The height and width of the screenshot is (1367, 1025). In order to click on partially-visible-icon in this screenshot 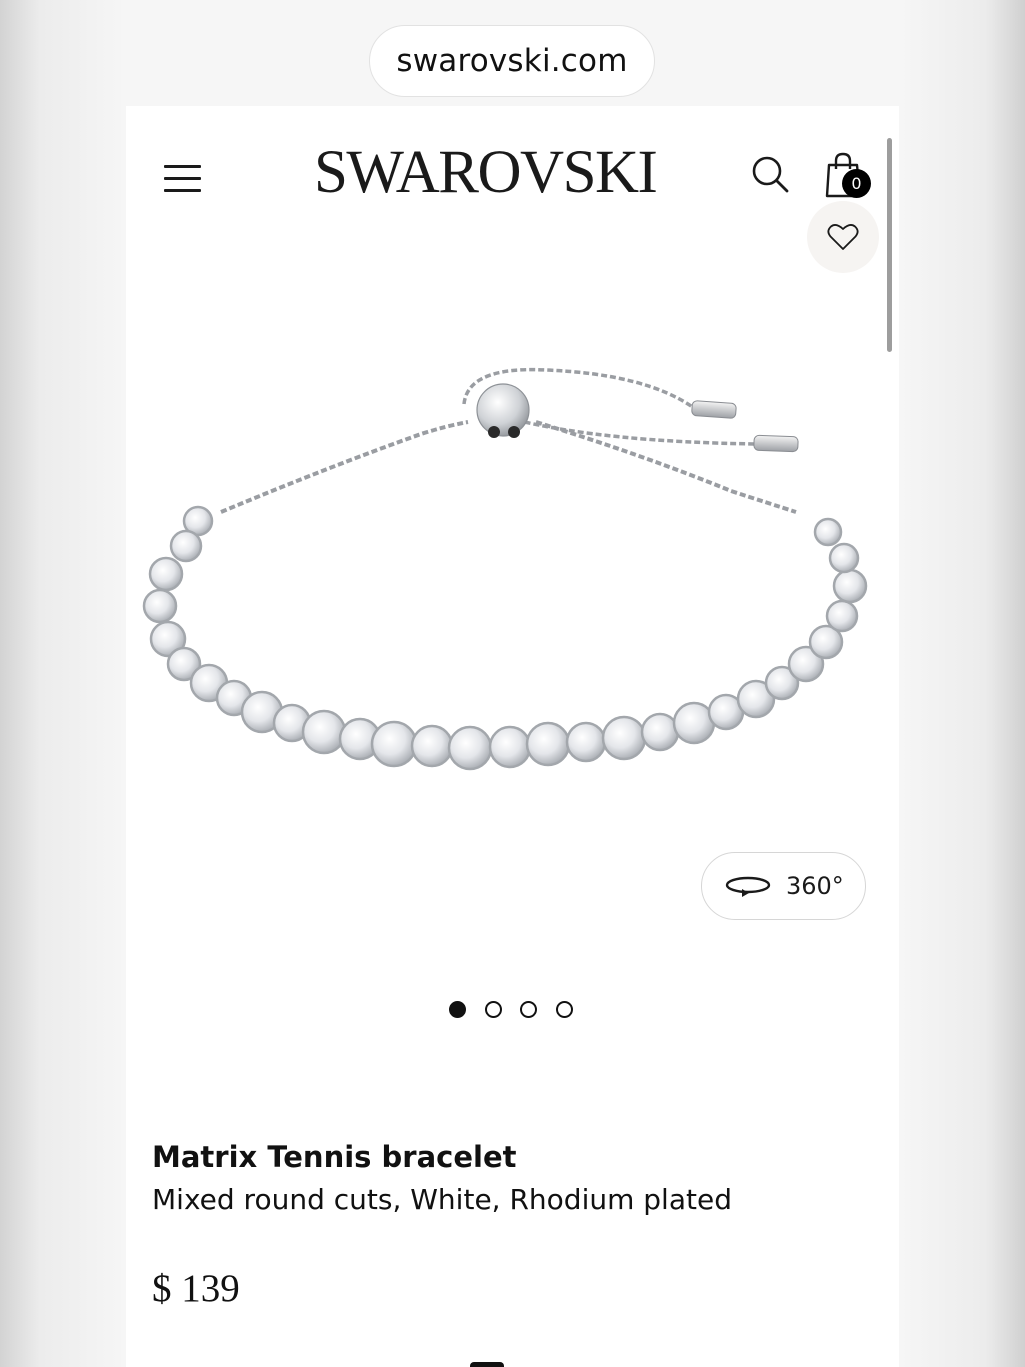, I will do `click(487, 1364)`.